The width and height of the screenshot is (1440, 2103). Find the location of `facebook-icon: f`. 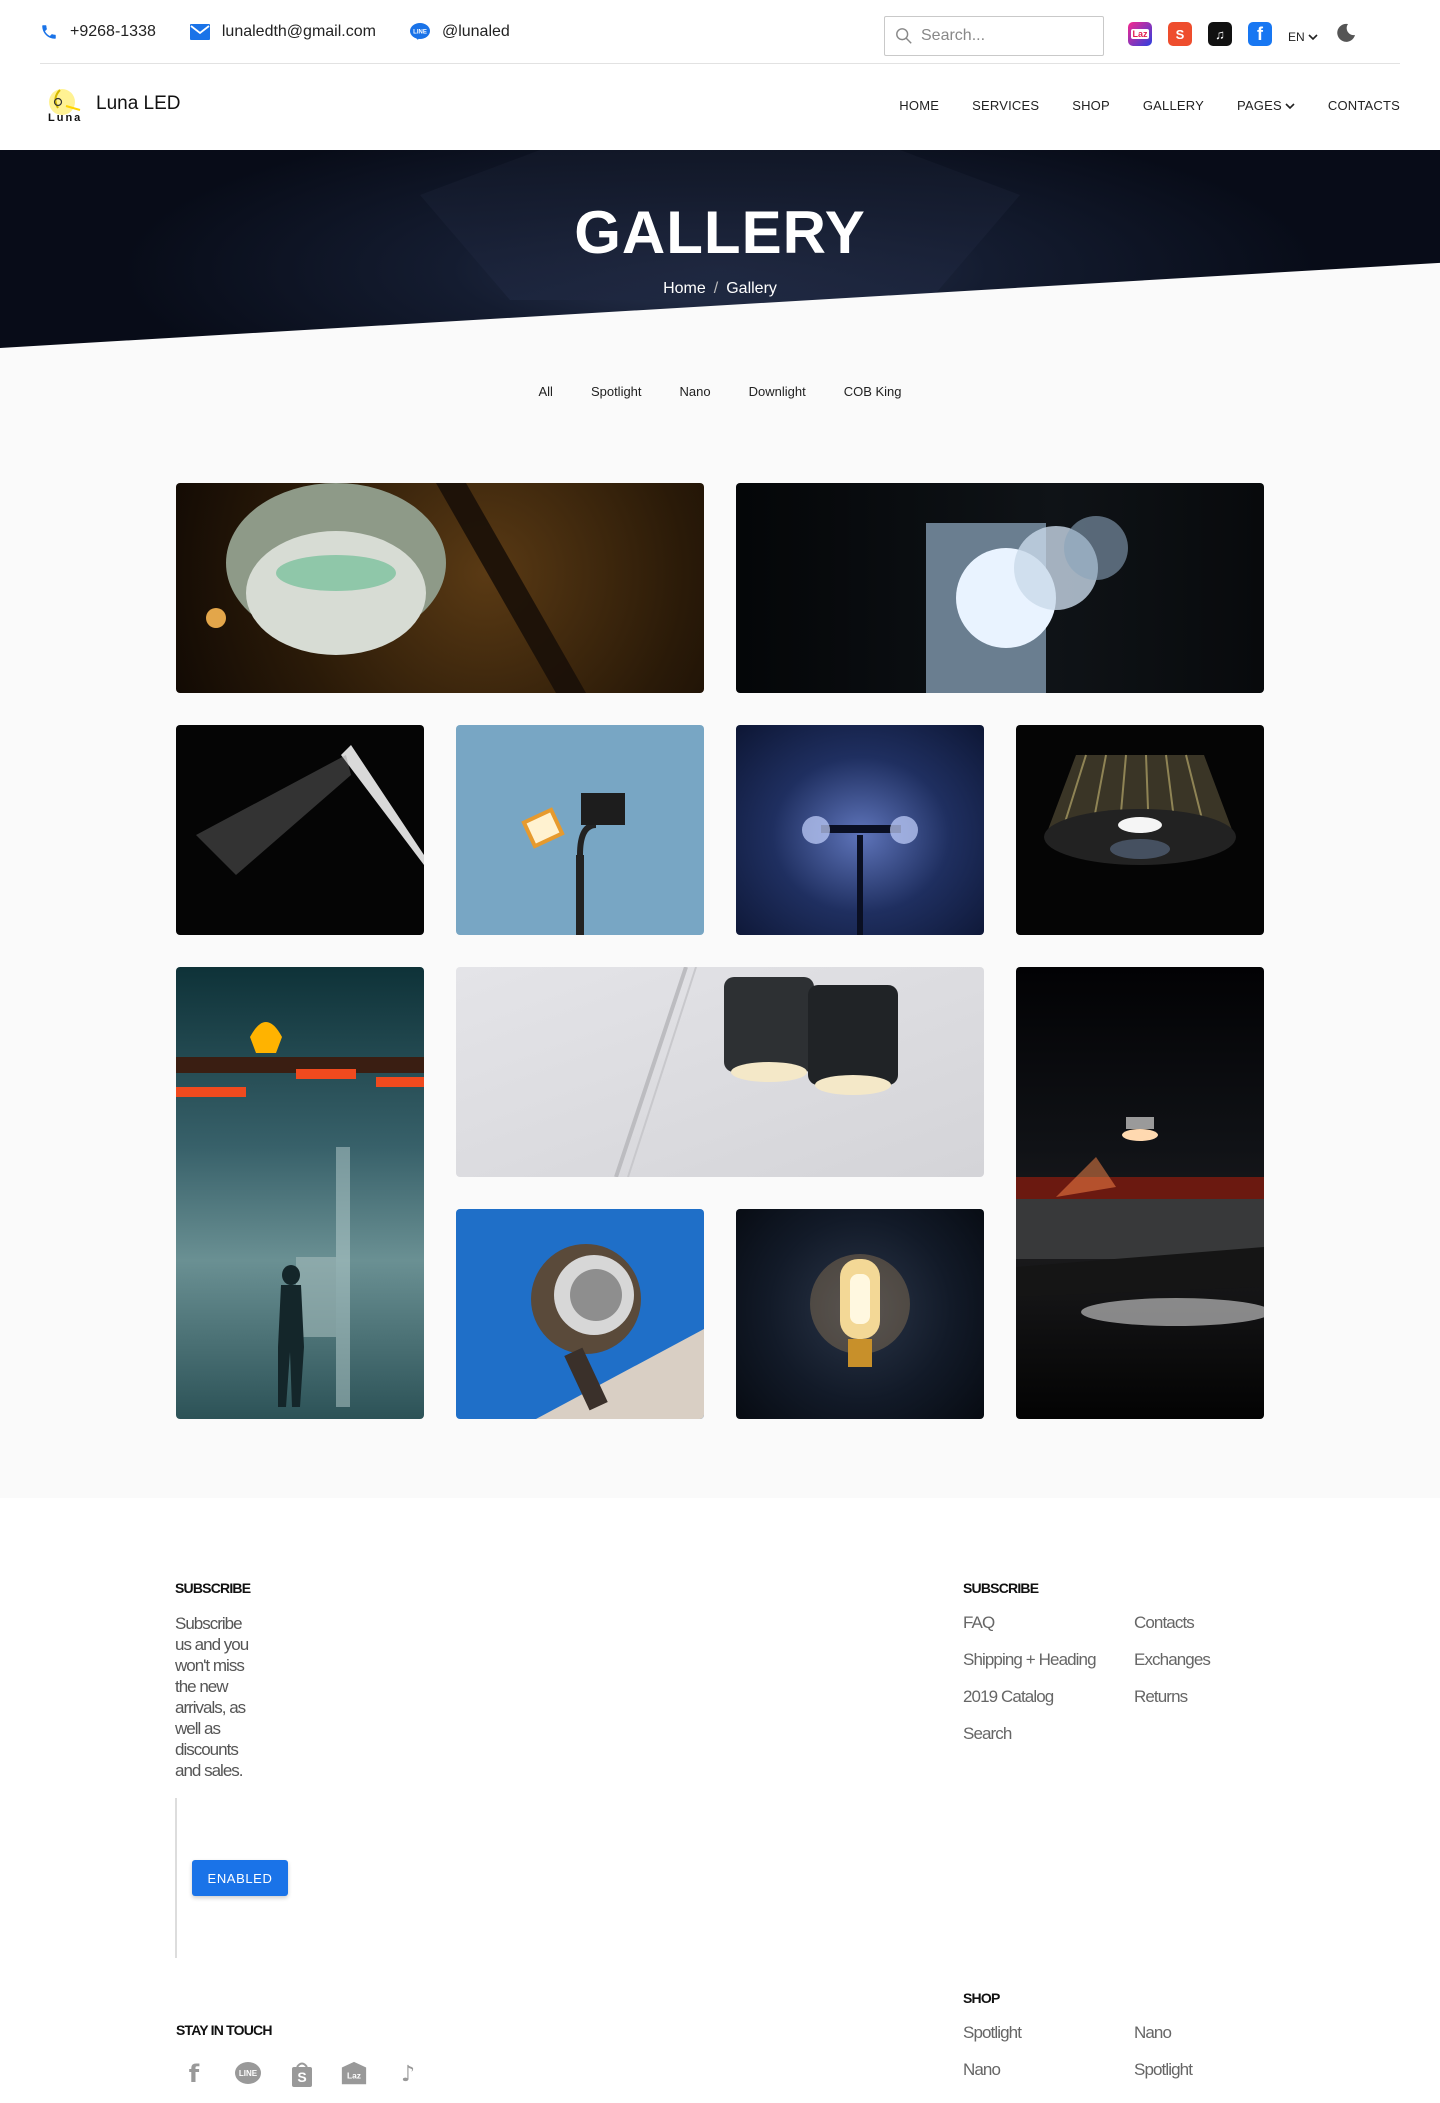

facebook-icon: f is located at coordinates (1260, 34).